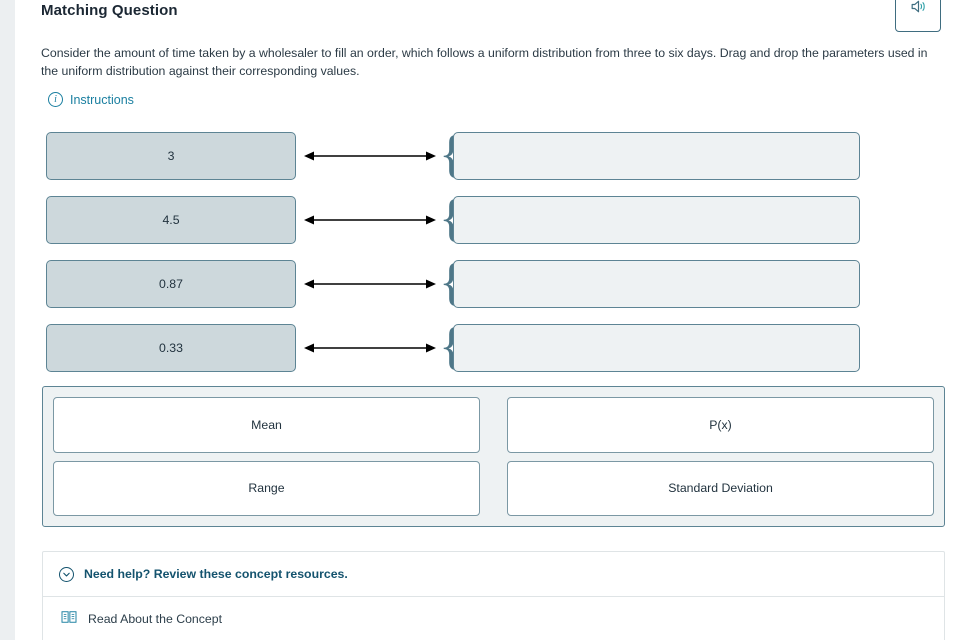 The height and width of the screenshot is (640, 960). What do you see at coordinates (266, 488) in the screenshot?
I see `answer-option-range: Range` at bounding box center [266, 488].